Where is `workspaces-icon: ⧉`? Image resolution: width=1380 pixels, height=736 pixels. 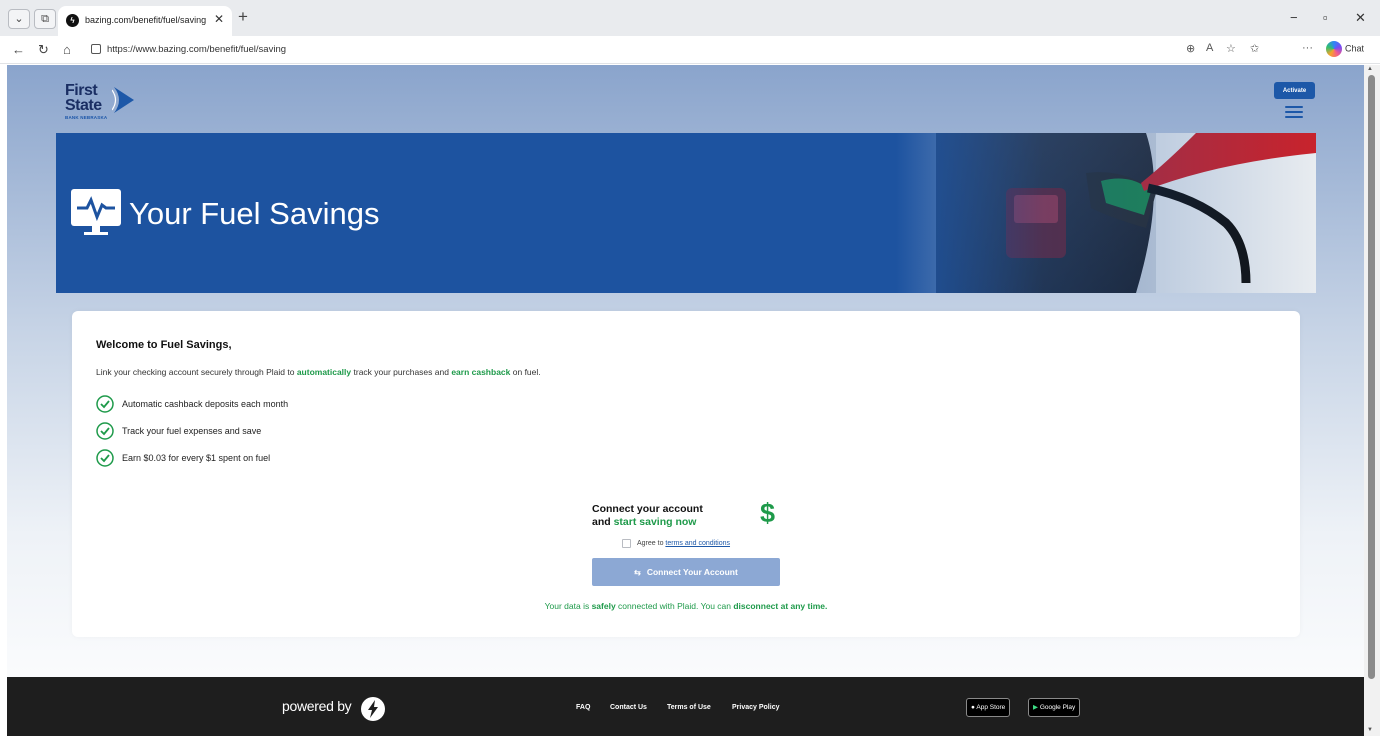 workspaces-icon: ⧉ is located at coordinates (45, 19).